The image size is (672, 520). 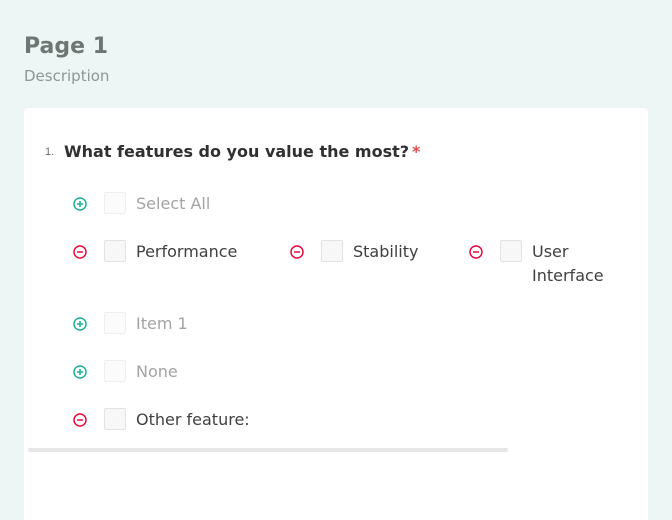 What do you see at coordinates (550, 251) in the screenshot?
I see `user-interface-label-line1: User` at bounding box center [550, 251].